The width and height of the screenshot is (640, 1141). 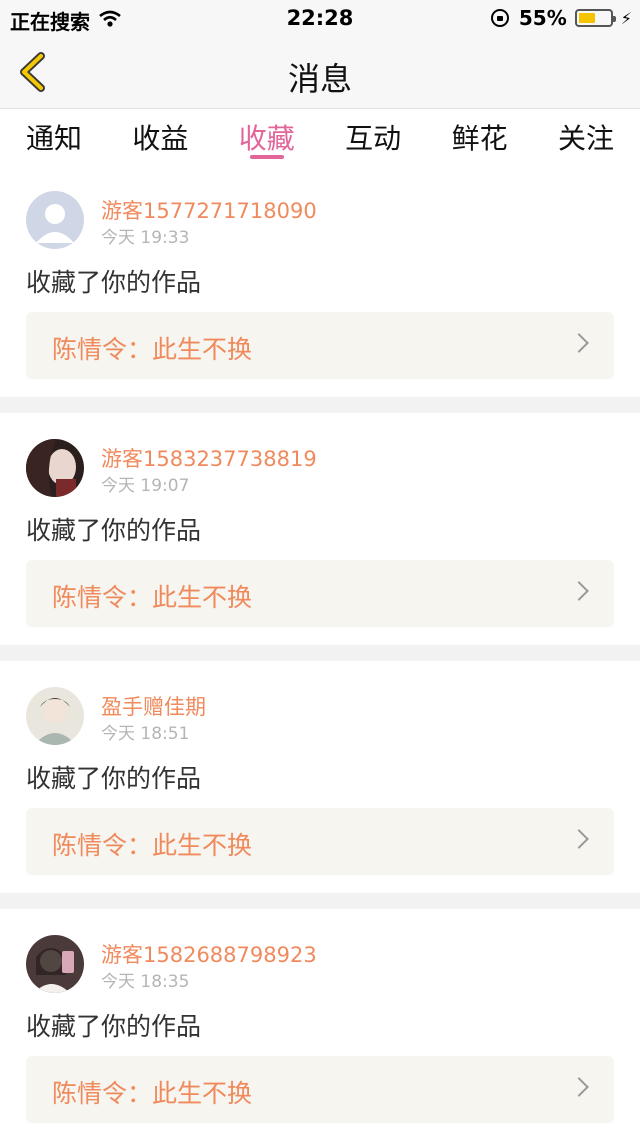 What do you see at coordinates (266, 157) in the screenshot?
I see `active-tab-indicator` at bounding box center [266, 157].